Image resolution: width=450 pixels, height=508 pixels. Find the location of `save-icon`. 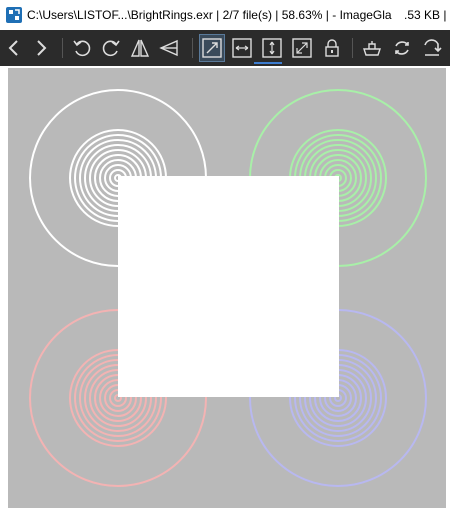

save-icon is located at coordinates (433, 47).